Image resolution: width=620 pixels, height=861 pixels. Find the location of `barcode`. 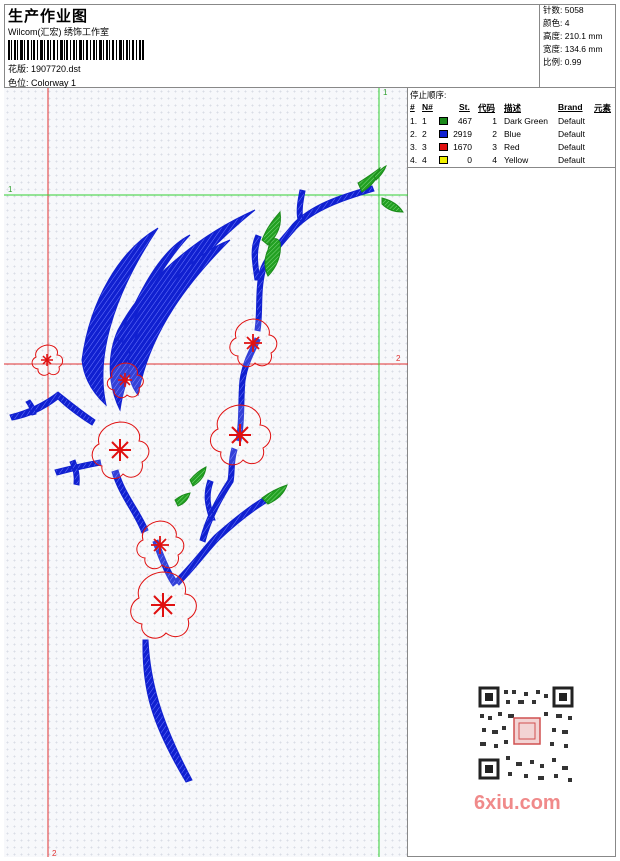

barcode is located at coordinates (76, 50).